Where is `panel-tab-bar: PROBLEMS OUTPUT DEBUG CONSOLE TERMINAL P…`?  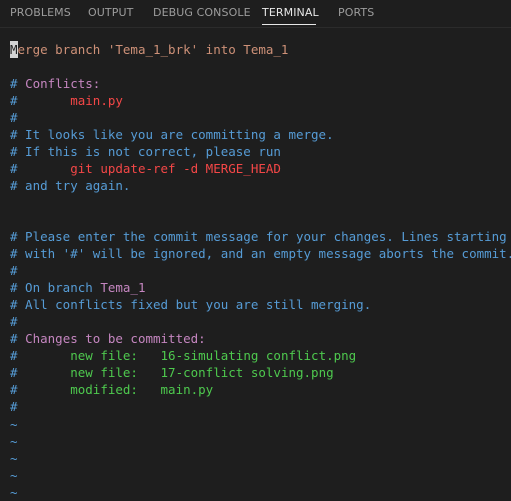 panel-tab-bar: PROBLEMS OUTPUT DEBUG CONSOLE TERMINAL P… is located at coordinates (255, 14).